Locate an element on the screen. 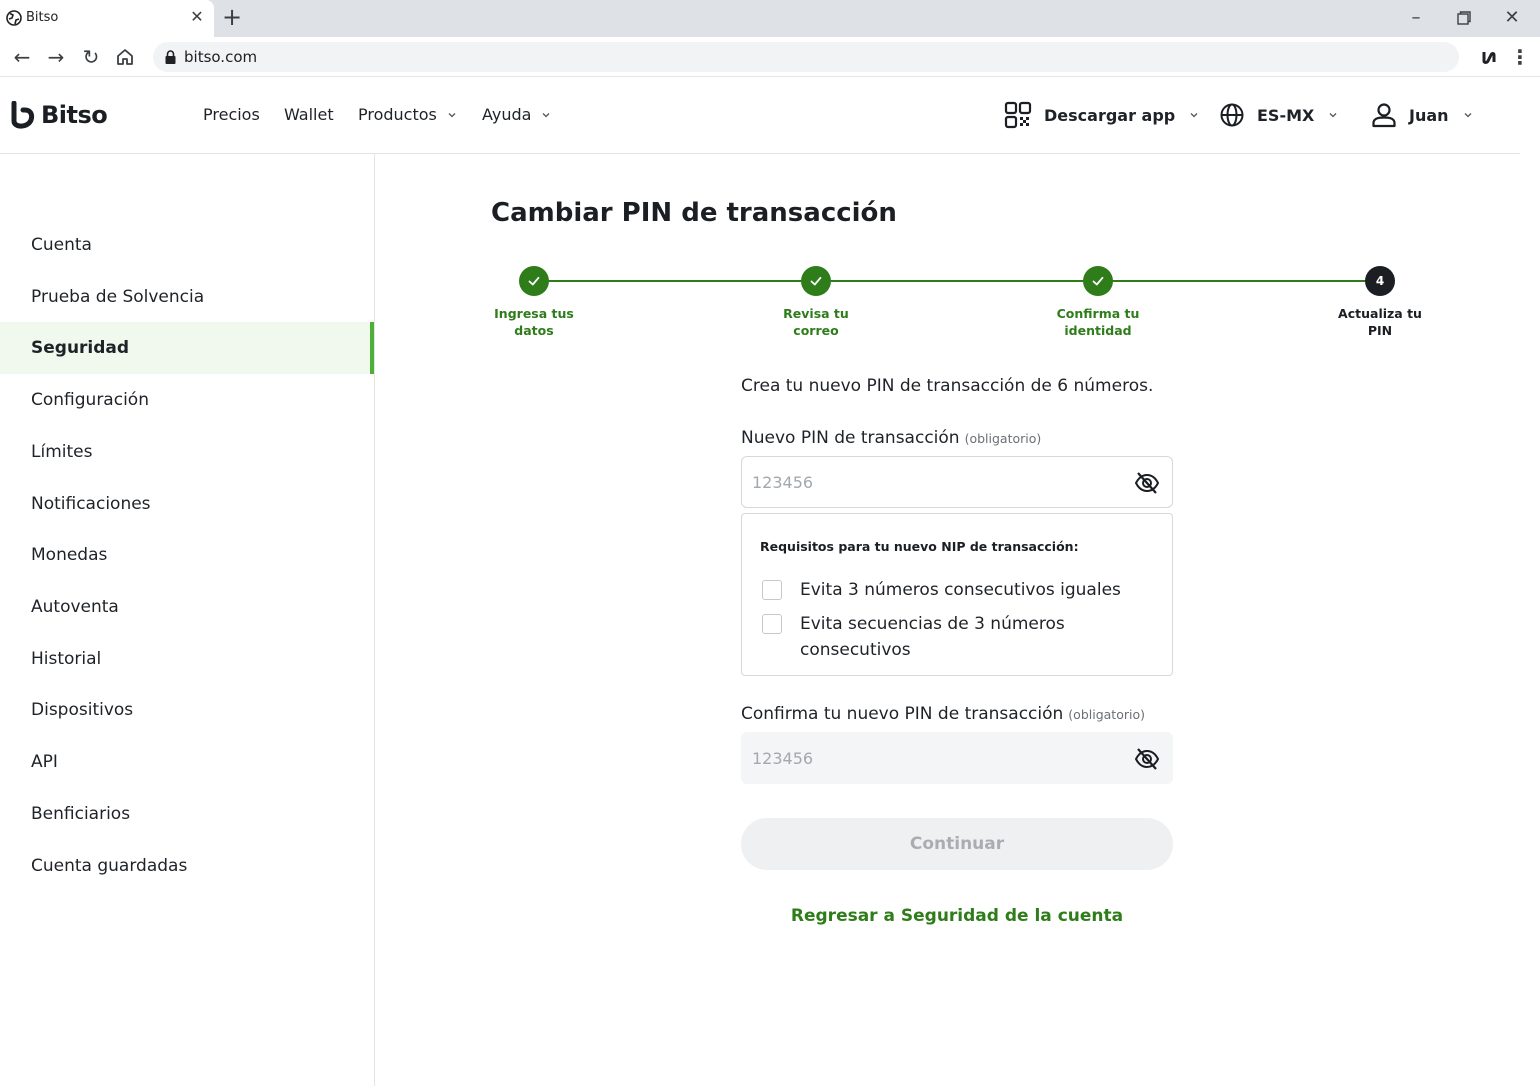 This screenshot has width=1540, height=1086. qr-code-icon is located at coordinates (1018, 115).